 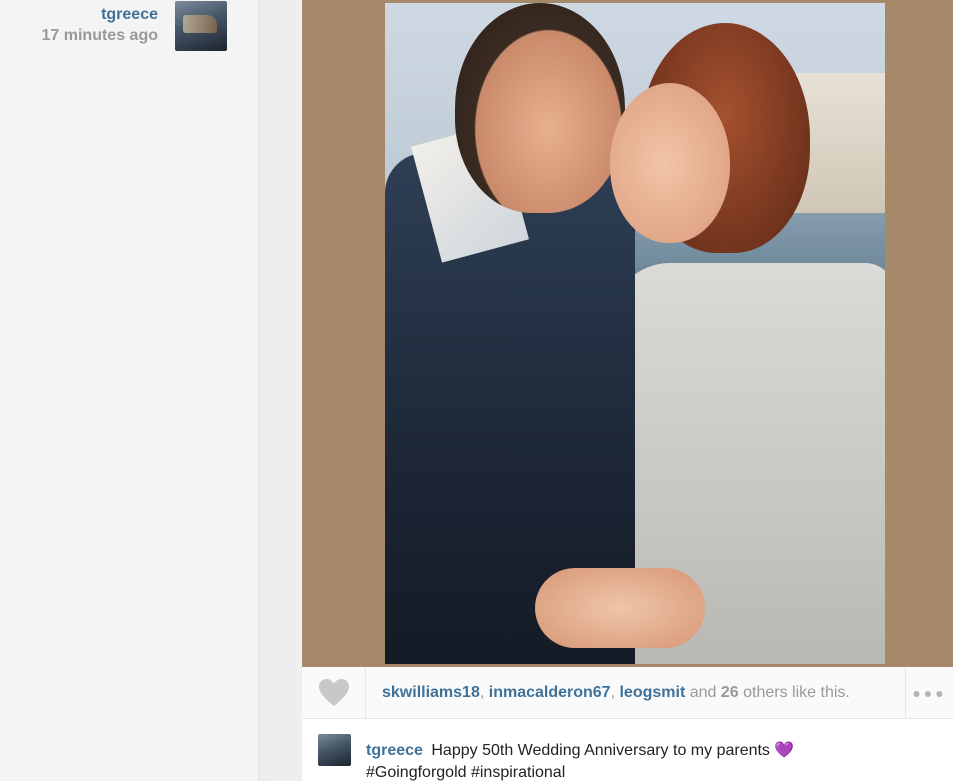 What do you see at coordinates (784, 750) in the screenshot?
I see `heart-emoji-icon: 💜` at bounding box center [784, 750].